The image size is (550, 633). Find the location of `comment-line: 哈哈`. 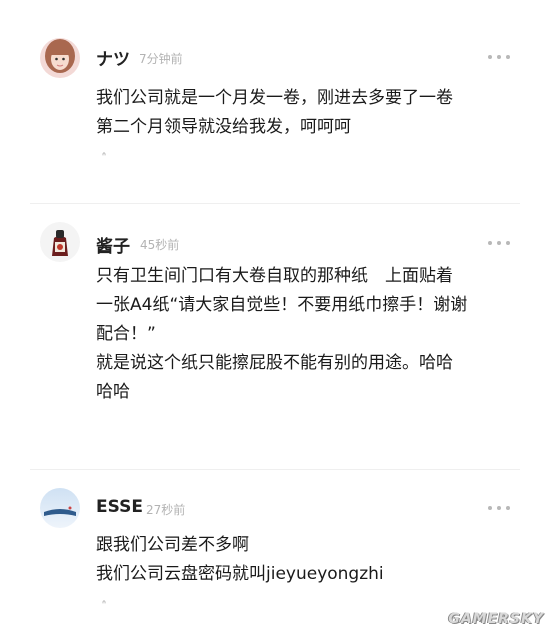

comment-line: 哈哈 is located at coordinates (113, 392).